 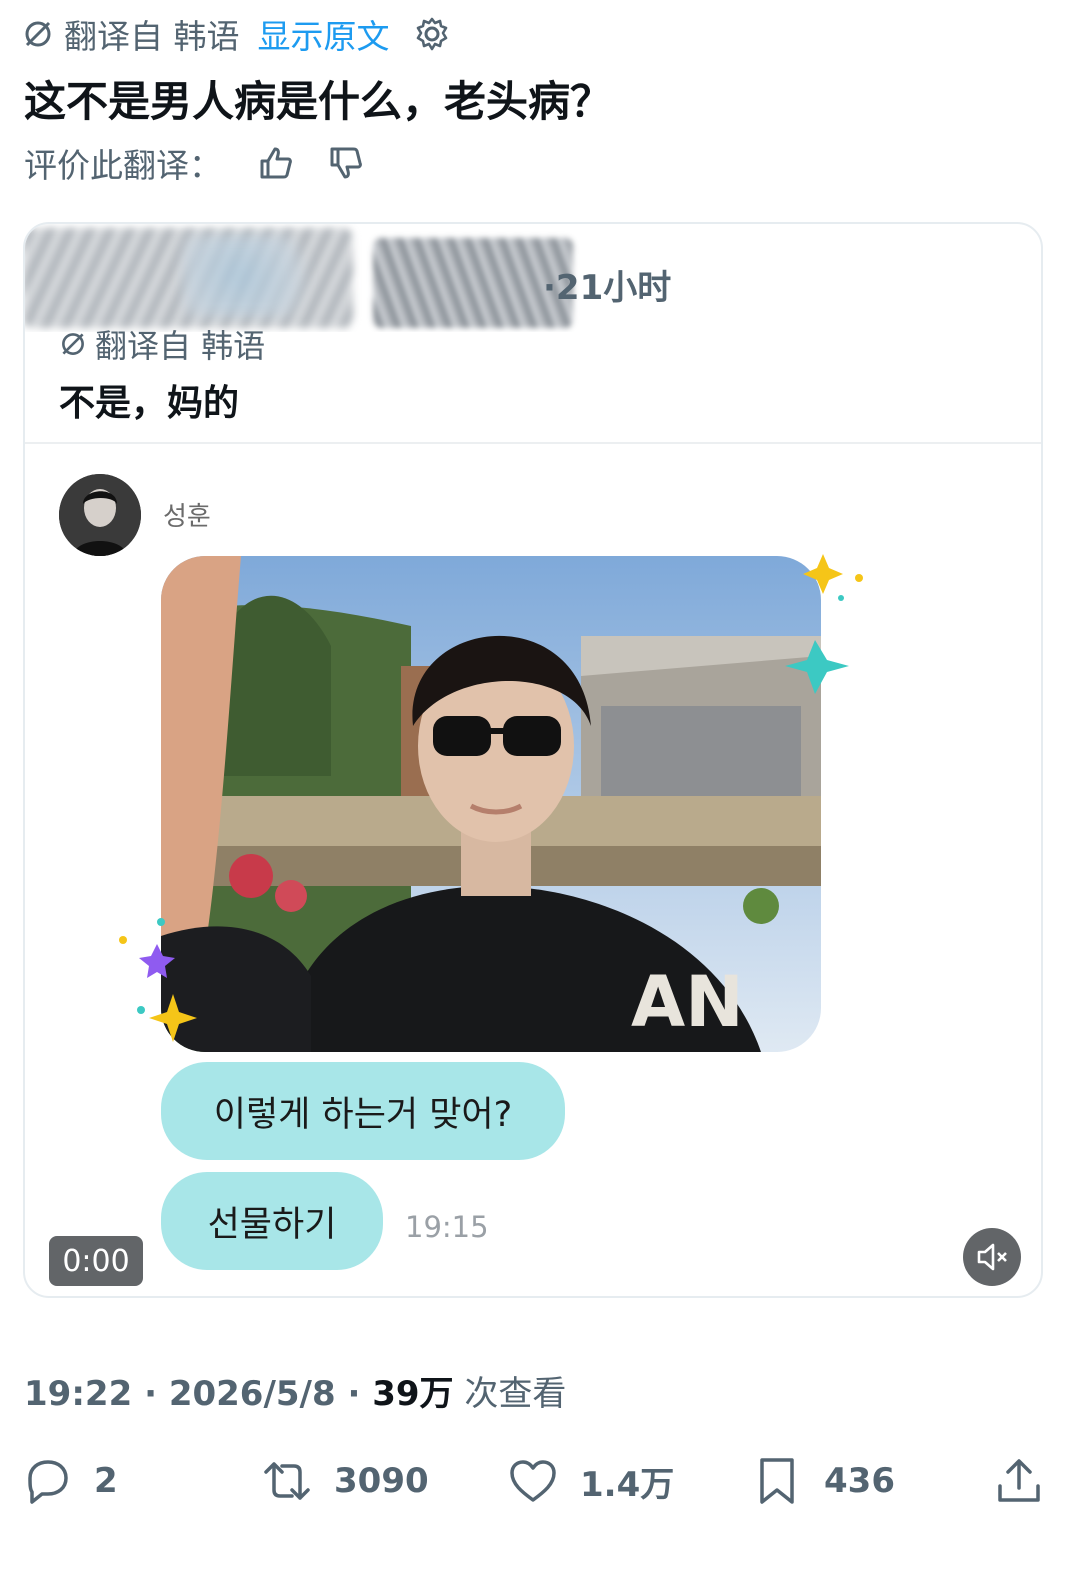 What do you see at coordinates (149, 403) in the screenshot?
I see `quote-text: 不是，妈的` at bounding box center [149, 403].